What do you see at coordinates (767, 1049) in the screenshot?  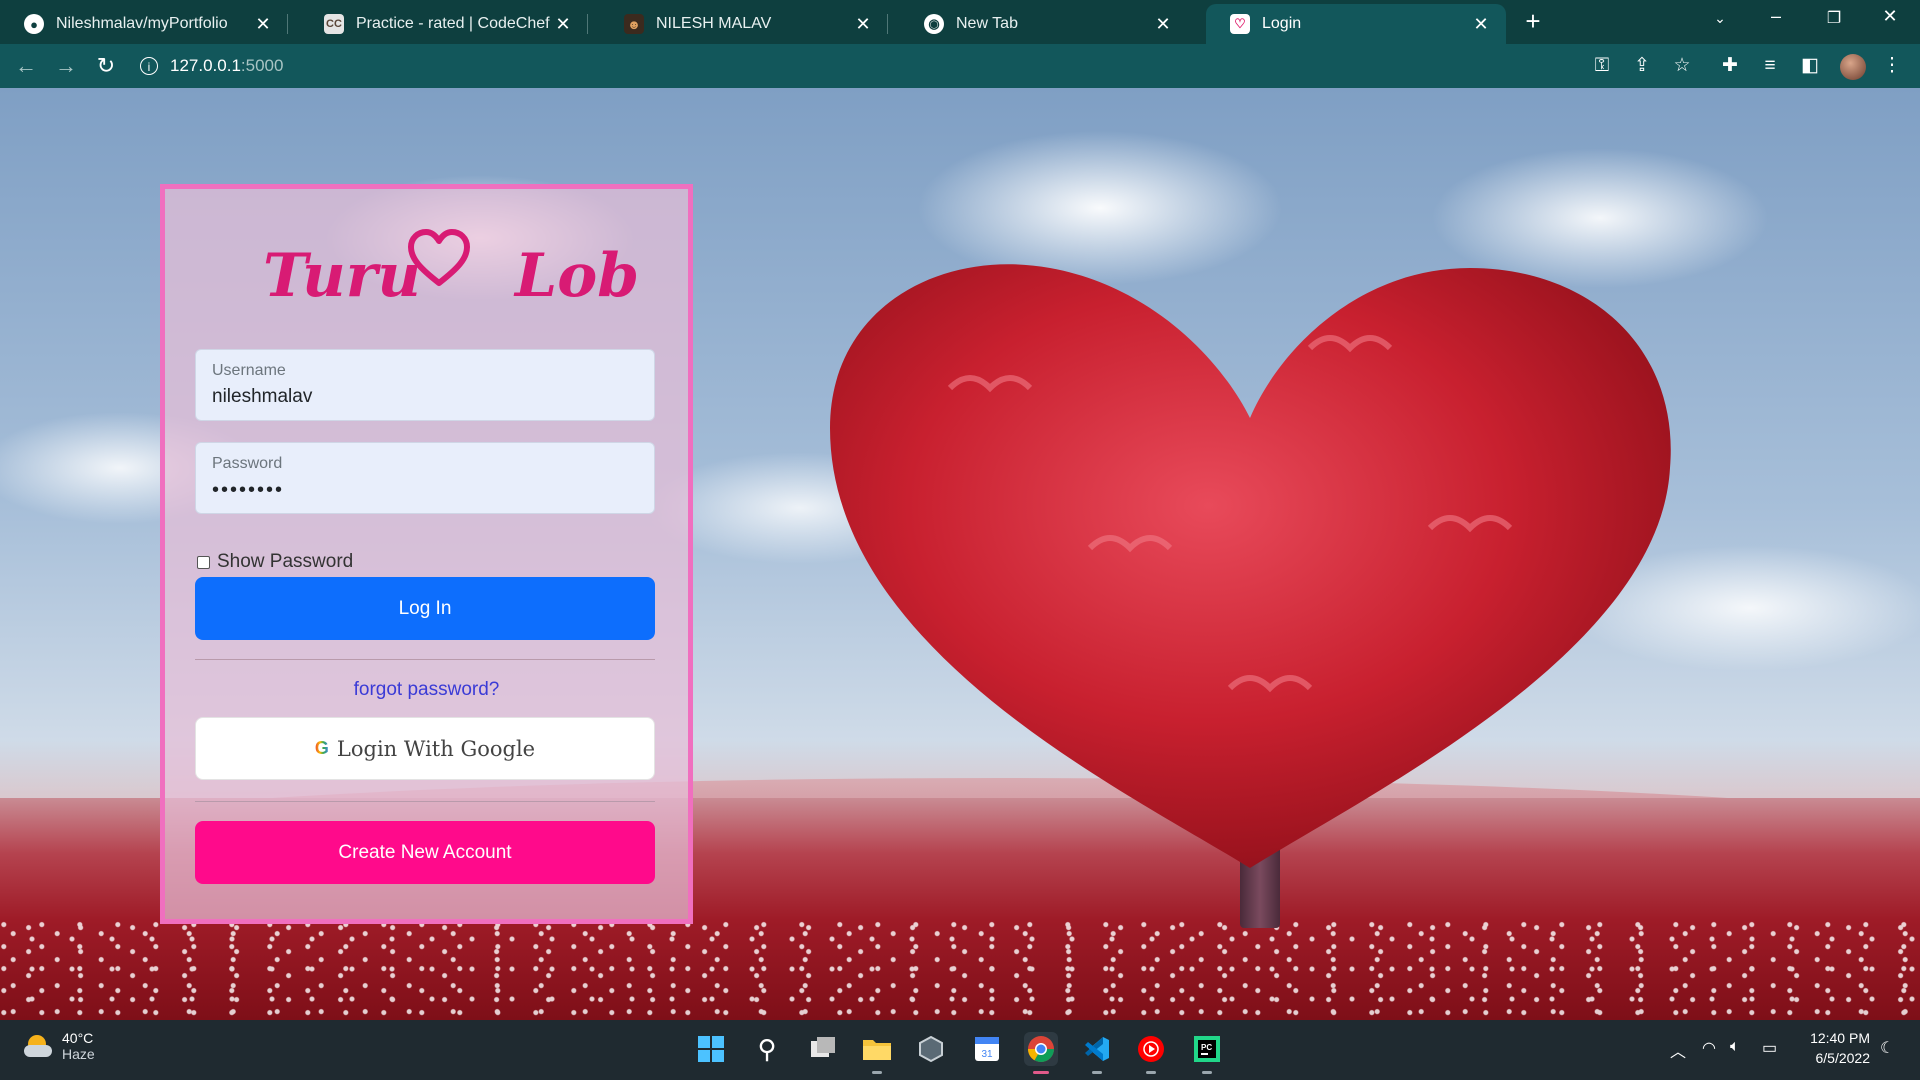 I see `search-icon: ⚲` at bounding box center [767, 1049].